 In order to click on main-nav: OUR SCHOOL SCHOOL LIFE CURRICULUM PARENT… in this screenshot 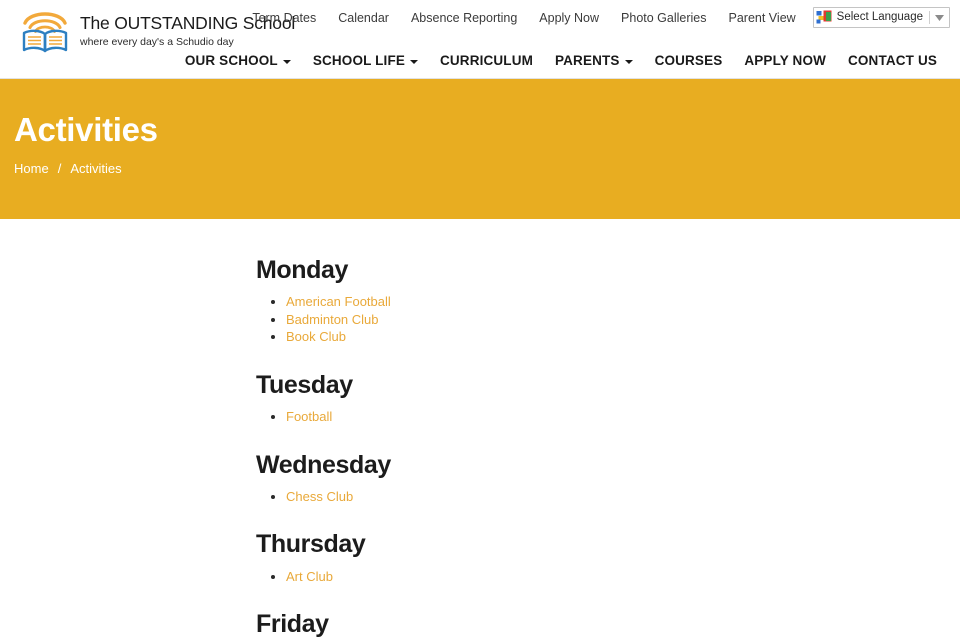, I will do `click(561, 60)`.